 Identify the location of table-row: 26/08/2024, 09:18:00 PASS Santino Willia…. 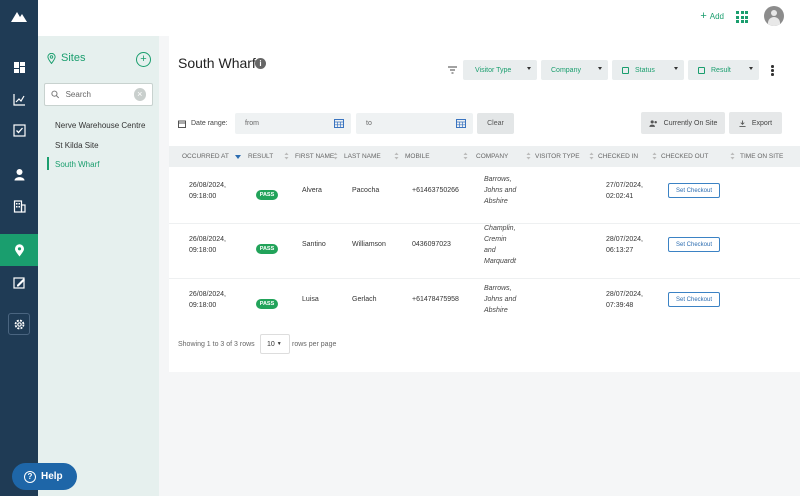
(484, 251).